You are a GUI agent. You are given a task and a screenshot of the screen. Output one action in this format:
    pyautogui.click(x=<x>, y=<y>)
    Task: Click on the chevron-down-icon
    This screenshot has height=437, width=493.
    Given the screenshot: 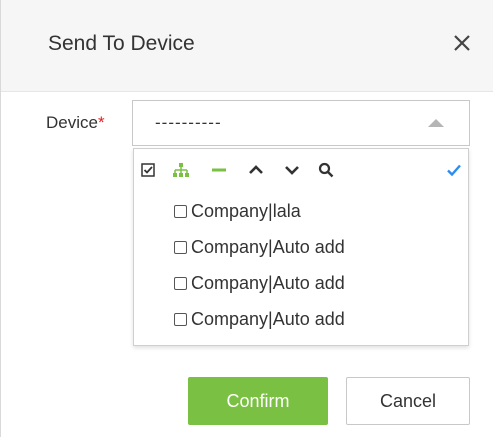 What is the action you would take?
    pyautogui.click(x=292, y=170)
    